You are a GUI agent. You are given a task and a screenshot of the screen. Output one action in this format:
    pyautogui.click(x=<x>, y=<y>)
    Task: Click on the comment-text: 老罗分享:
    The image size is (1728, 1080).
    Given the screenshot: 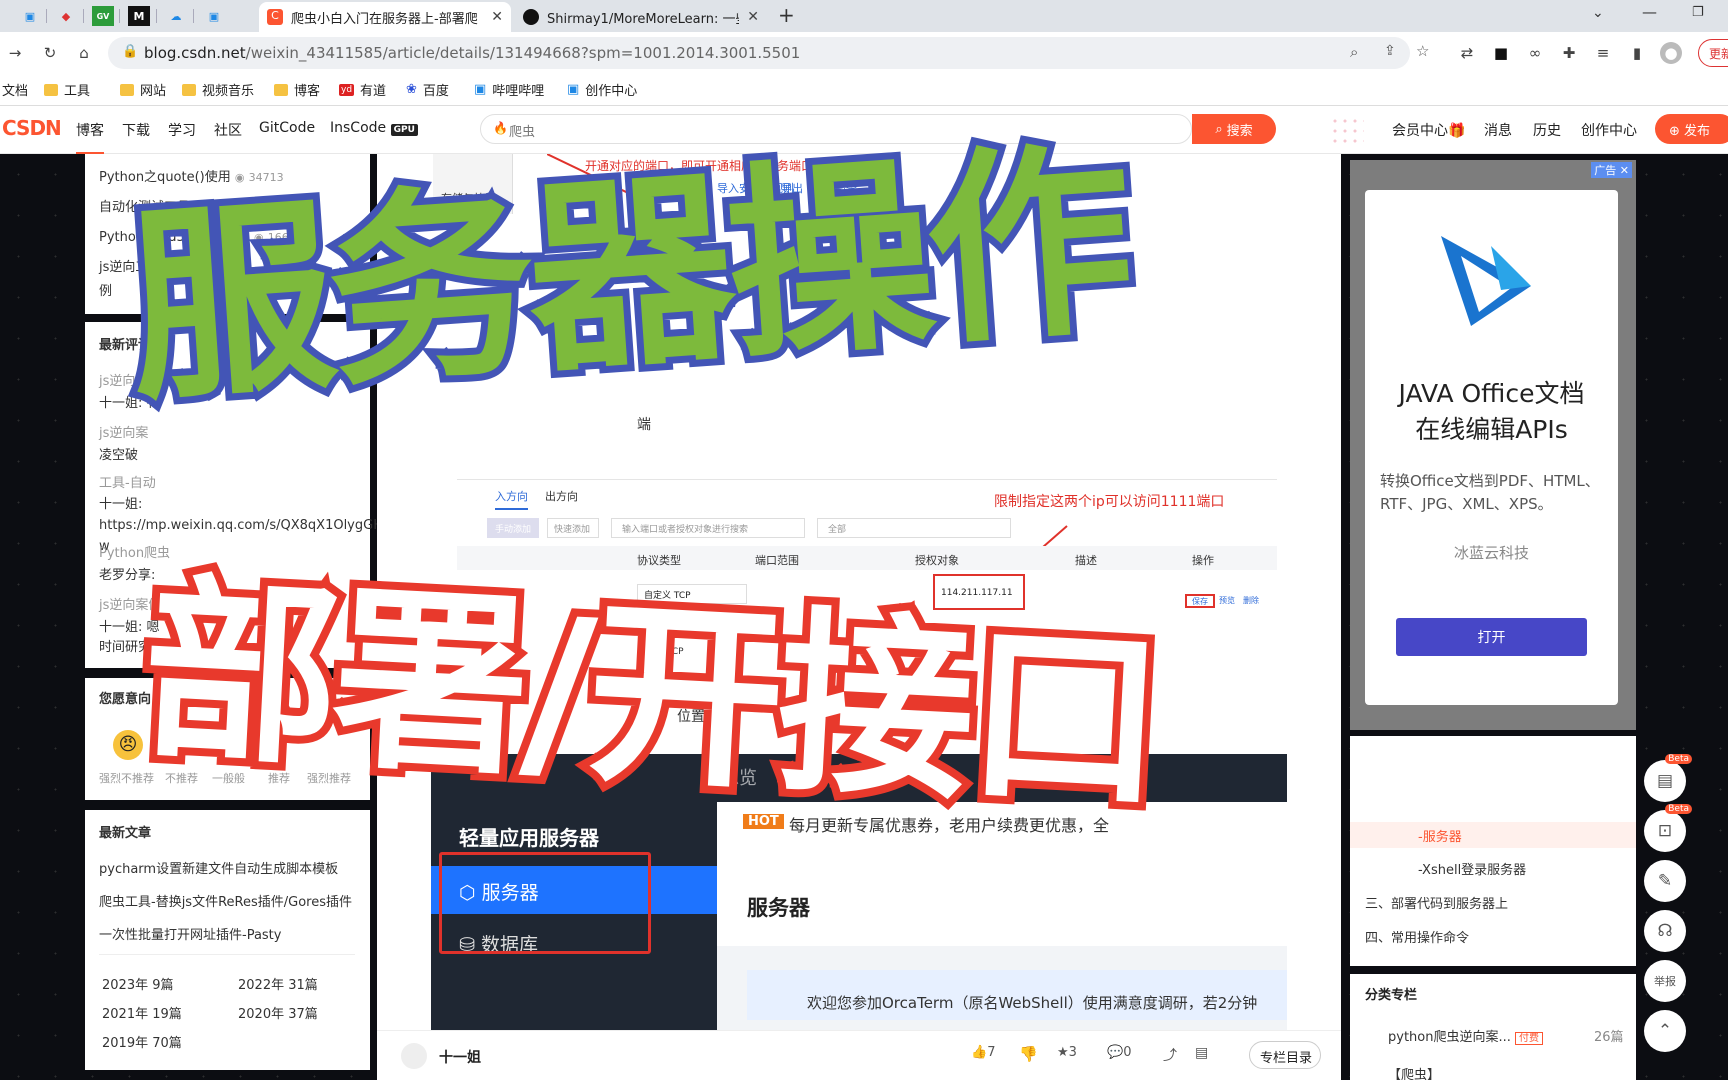 What is the action you would take?
    pyautogui.click(x=127, y=575)
    